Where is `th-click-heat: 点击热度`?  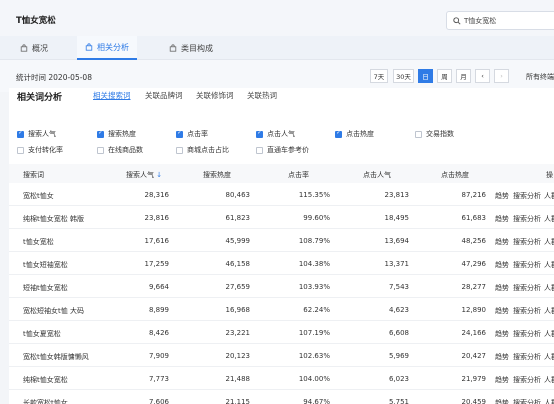 th-click-heat: 点击热度 is located at coordinates (455, 175).